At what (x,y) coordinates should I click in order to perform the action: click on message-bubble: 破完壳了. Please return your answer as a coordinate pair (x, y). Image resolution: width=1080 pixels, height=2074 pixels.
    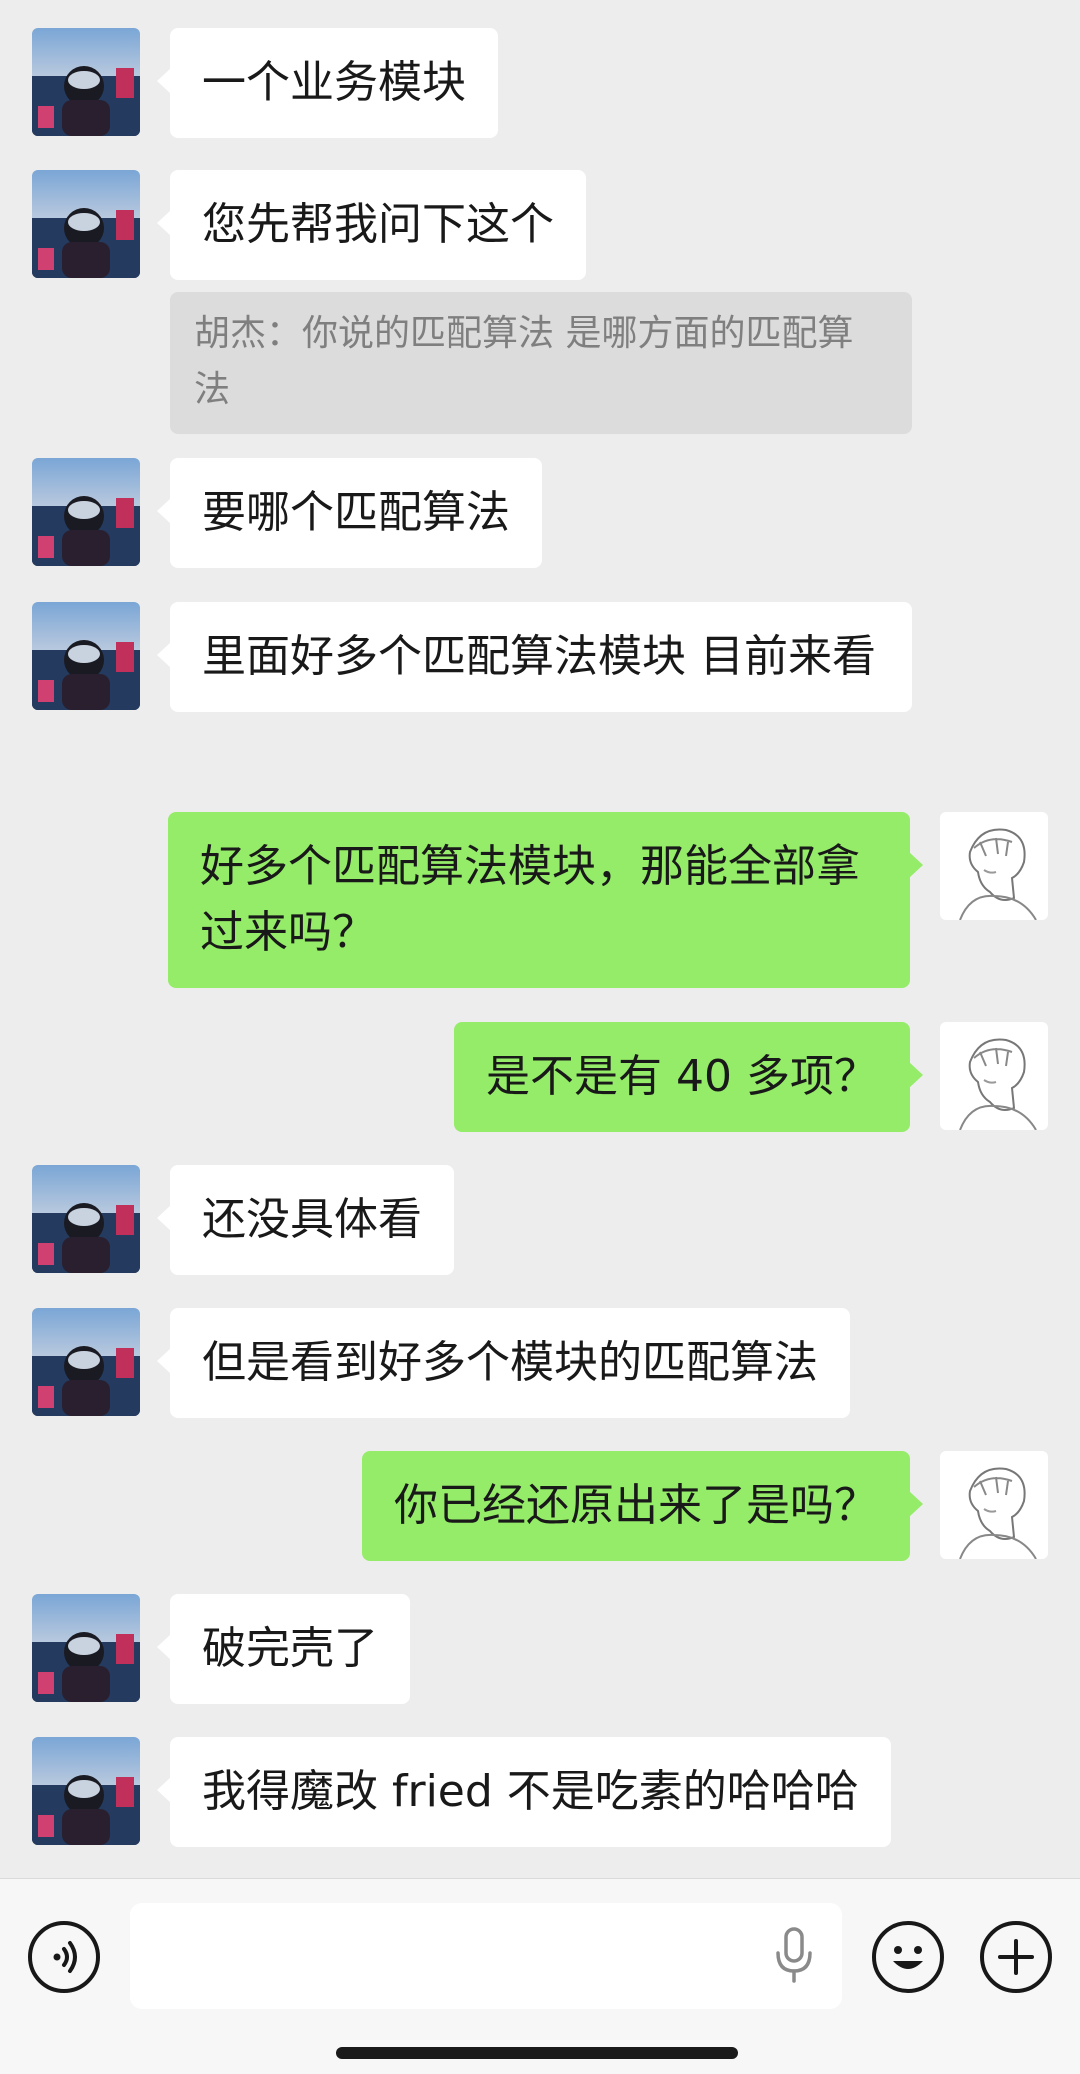
    Looking at the image, I should click on (283, 1649).